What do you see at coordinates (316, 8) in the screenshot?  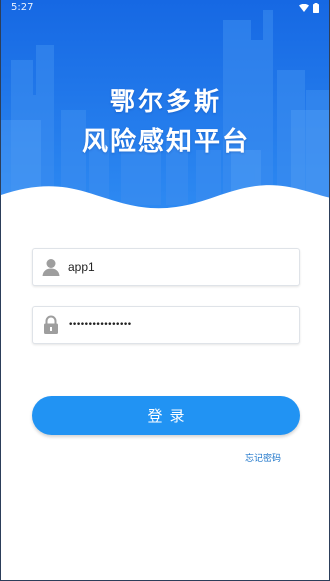 I see `battery-icon` at bounding box center [316, 8].